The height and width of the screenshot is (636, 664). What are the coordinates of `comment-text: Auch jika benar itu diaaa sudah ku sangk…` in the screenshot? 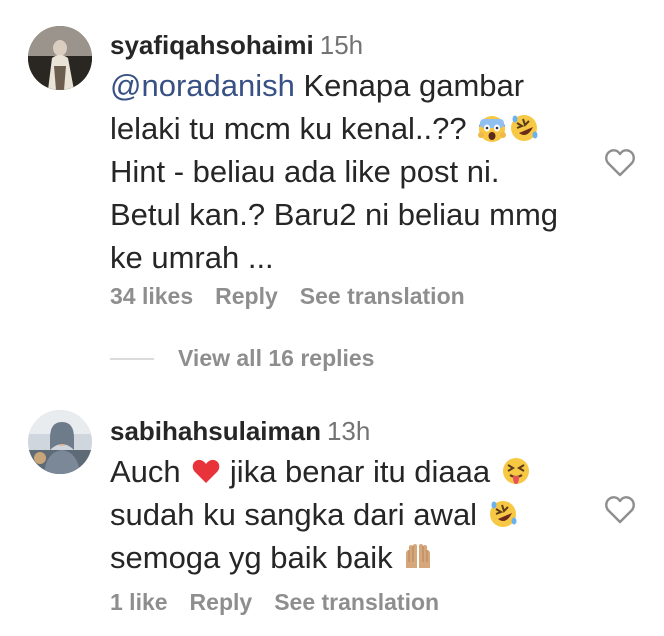 It's located at (350, 514).